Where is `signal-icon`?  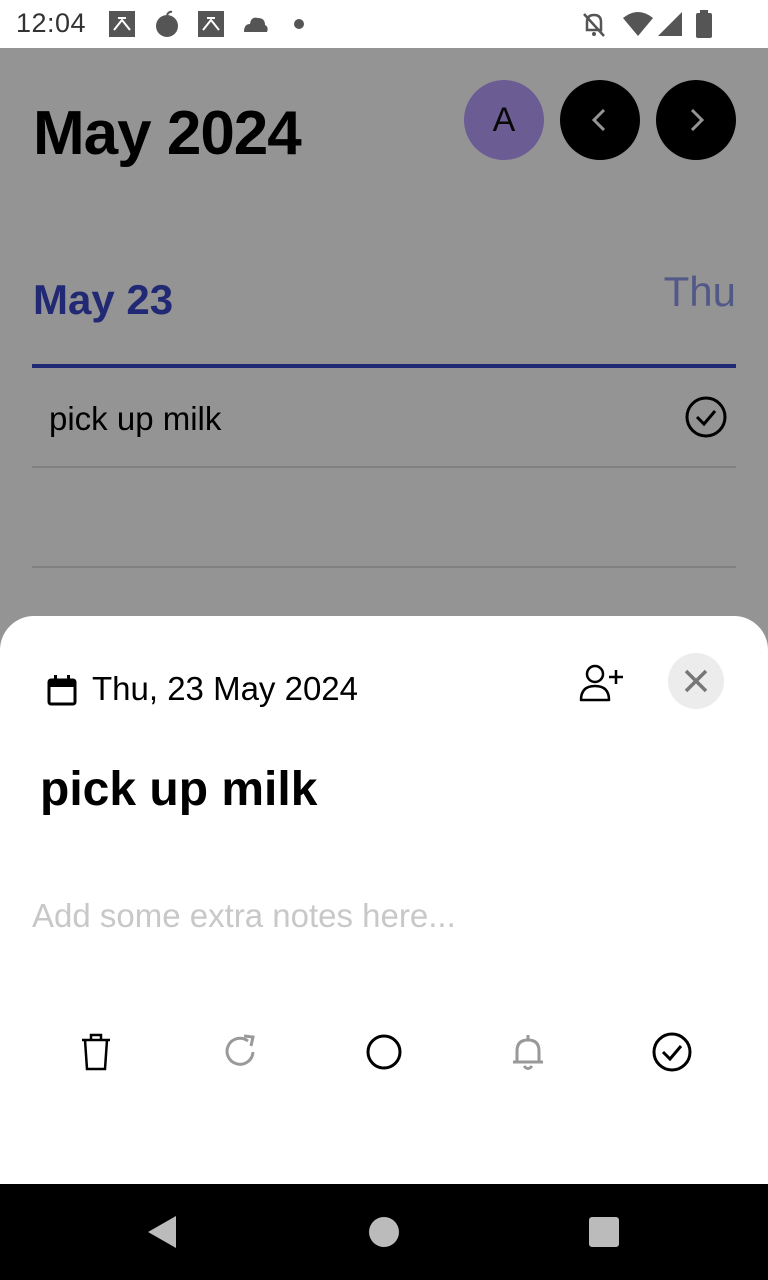 signal-icon is located at coordinates (670, 24).